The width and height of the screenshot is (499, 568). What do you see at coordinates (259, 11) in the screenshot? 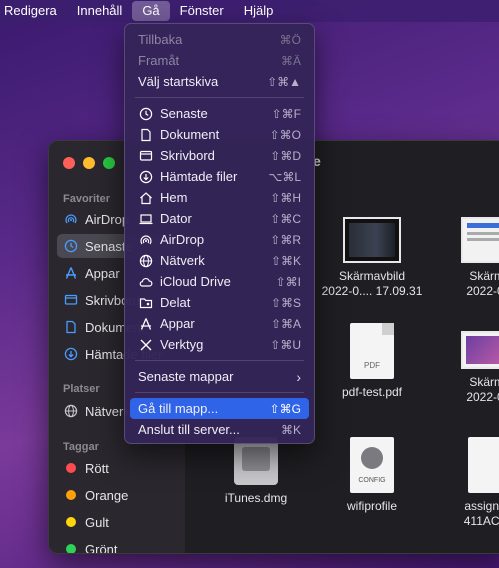
I see `menu-hjalp: Hjälp` at bounding box center [259, 11].